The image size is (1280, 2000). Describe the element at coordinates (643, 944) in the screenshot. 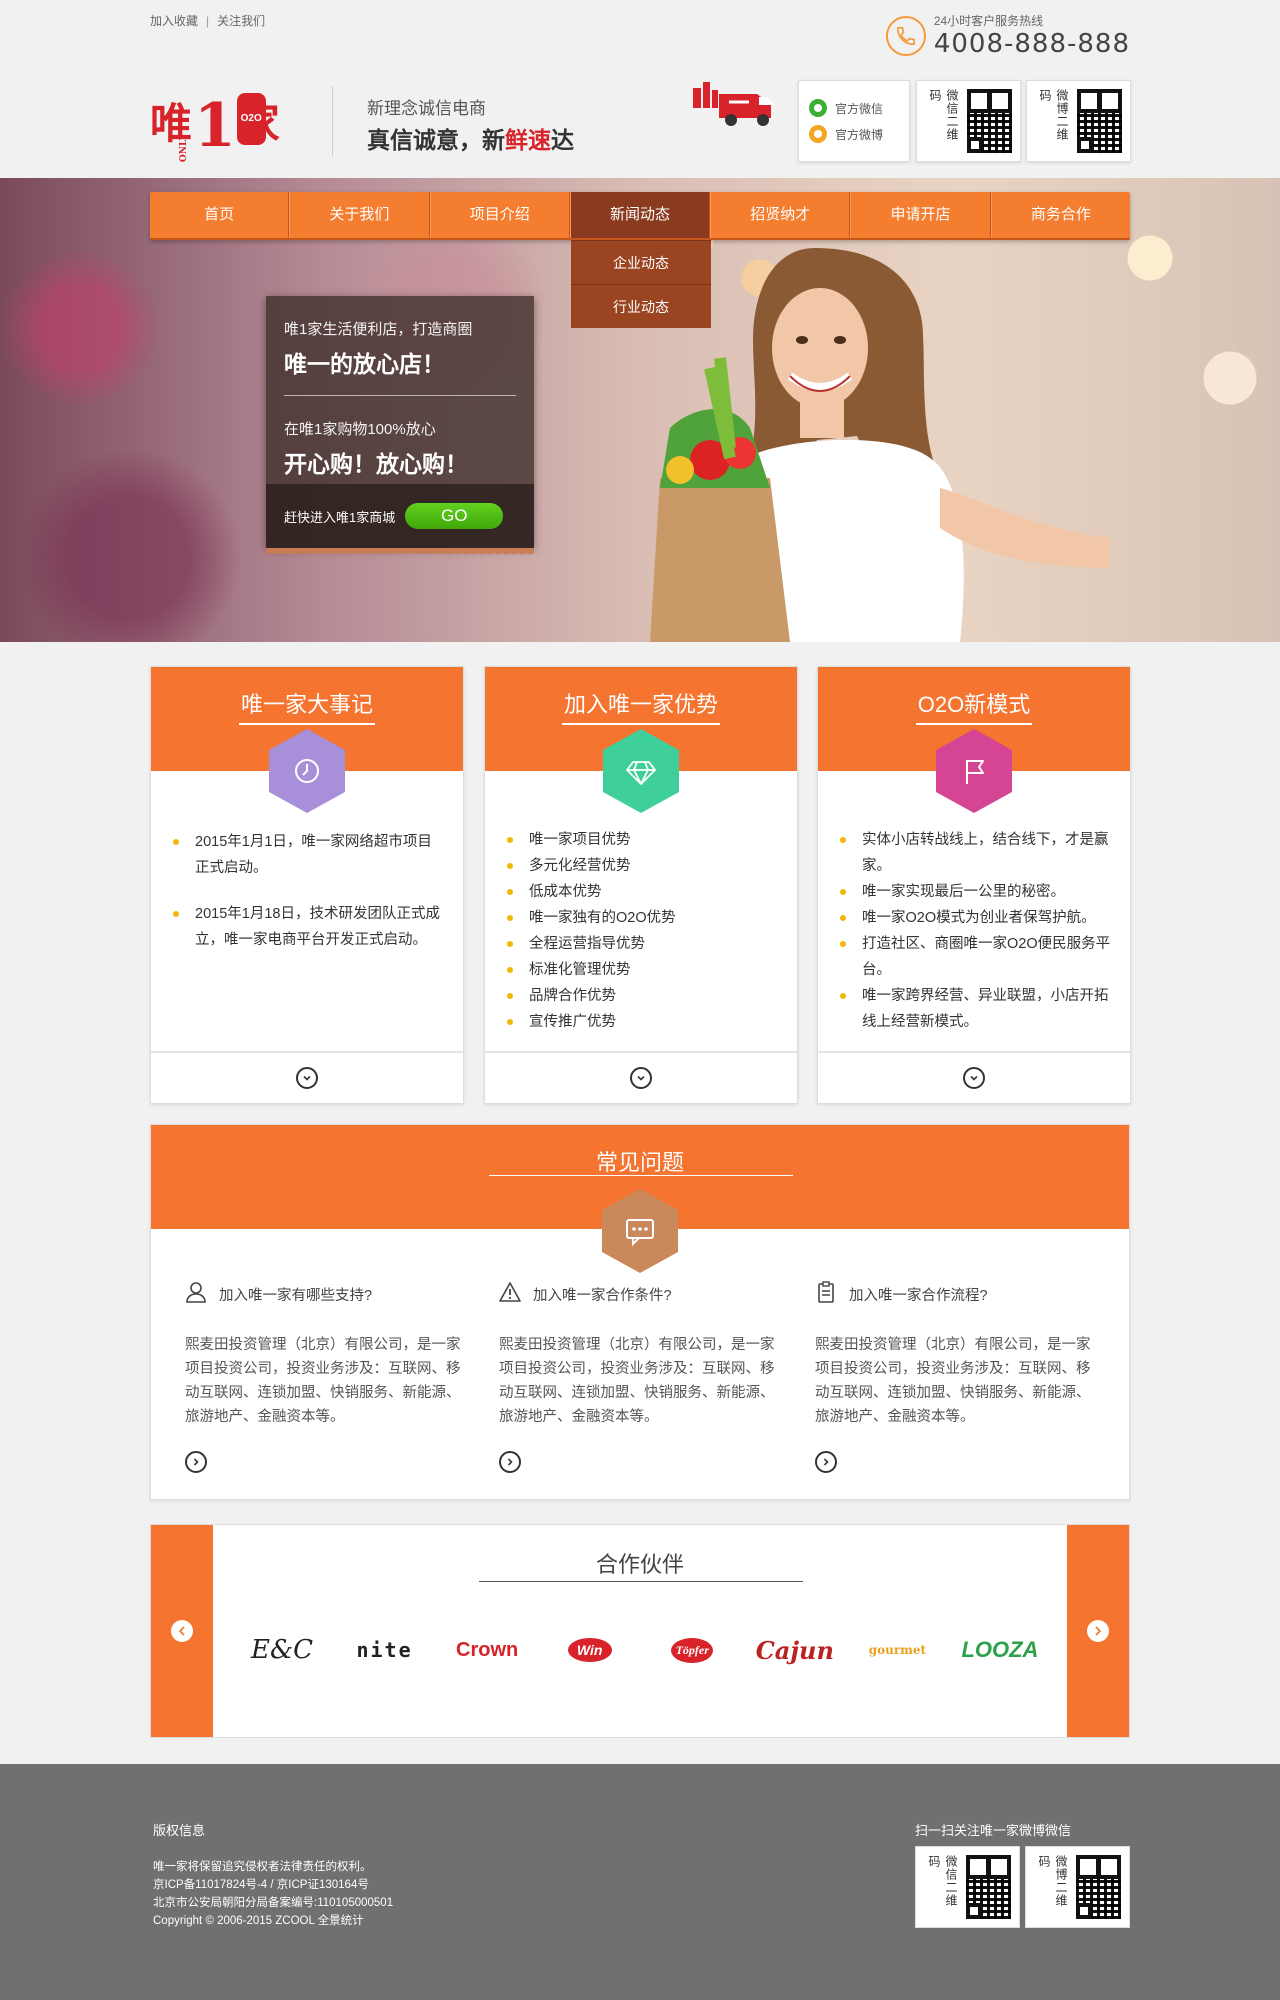

I see `list-item: 全程运营指导优势` at that location.